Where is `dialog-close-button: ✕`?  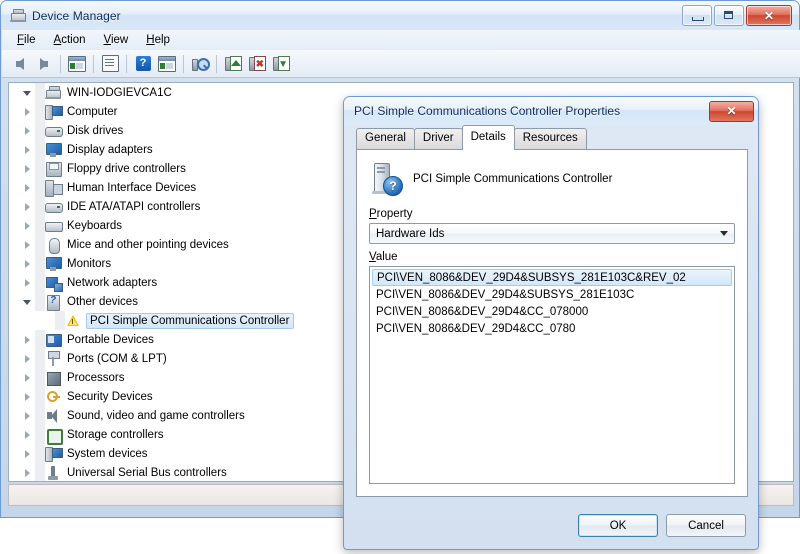 dialog-close-button: ✕ is located at coordinates (731, 111).